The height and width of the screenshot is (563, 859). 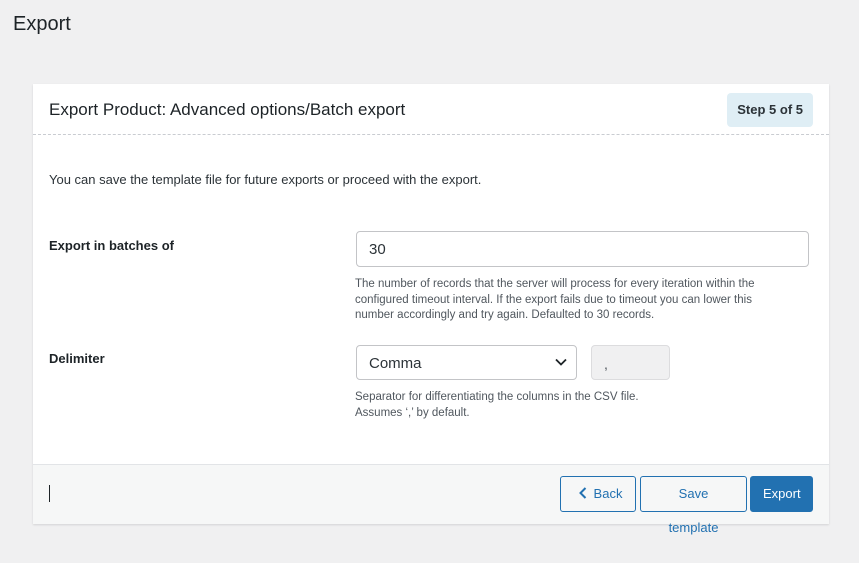 I want to click on batch-size-input, so click(x=582, y=249).